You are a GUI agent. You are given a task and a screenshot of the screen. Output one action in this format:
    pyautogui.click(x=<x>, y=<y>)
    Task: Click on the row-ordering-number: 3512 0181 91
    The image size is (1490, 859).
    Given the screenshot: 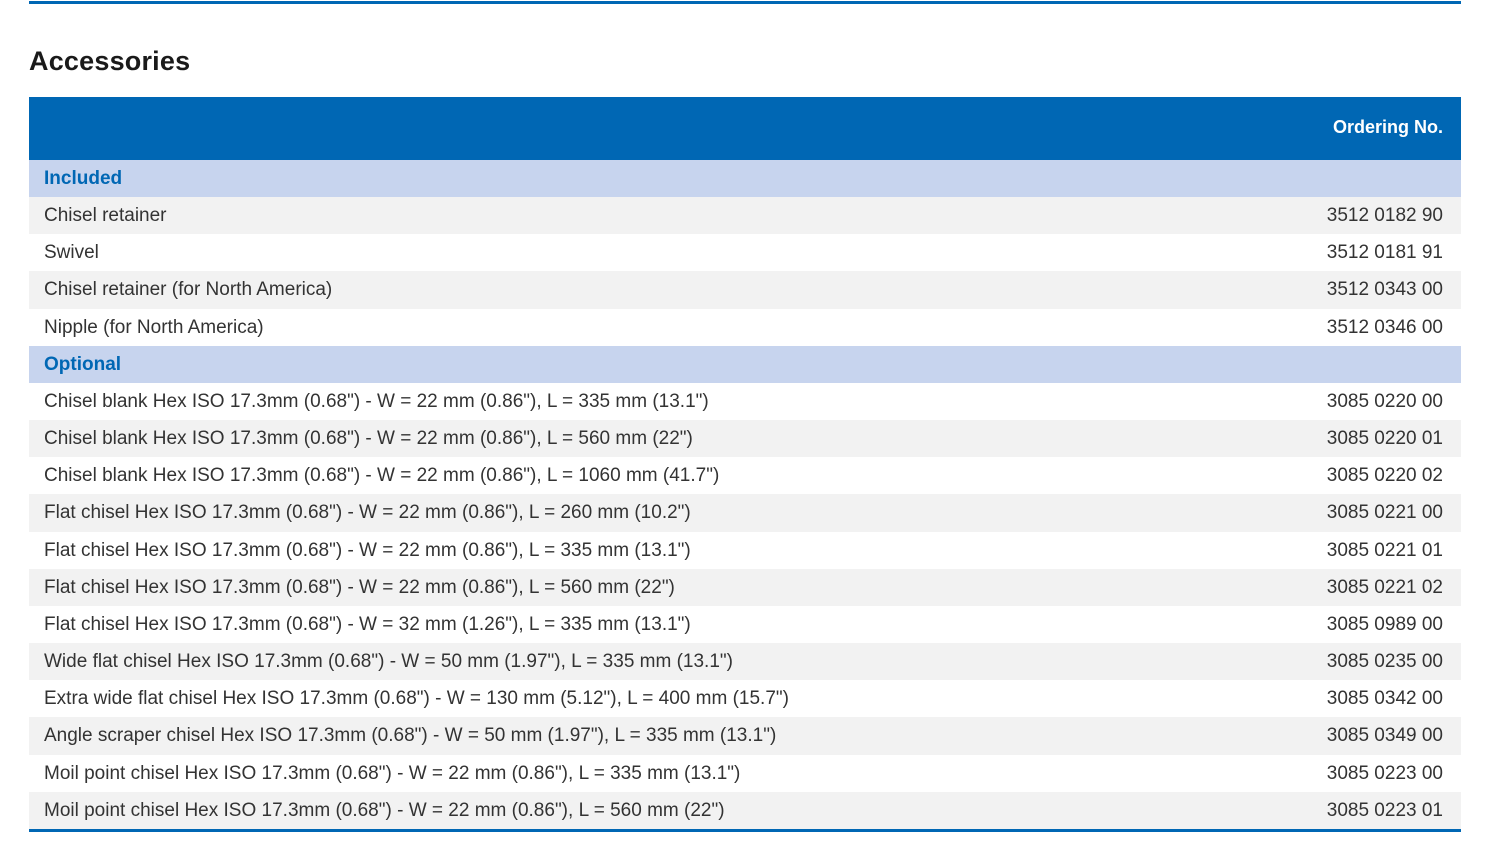 What is the action you would take?
    pyautogui.click(x=1384, y=253)
    